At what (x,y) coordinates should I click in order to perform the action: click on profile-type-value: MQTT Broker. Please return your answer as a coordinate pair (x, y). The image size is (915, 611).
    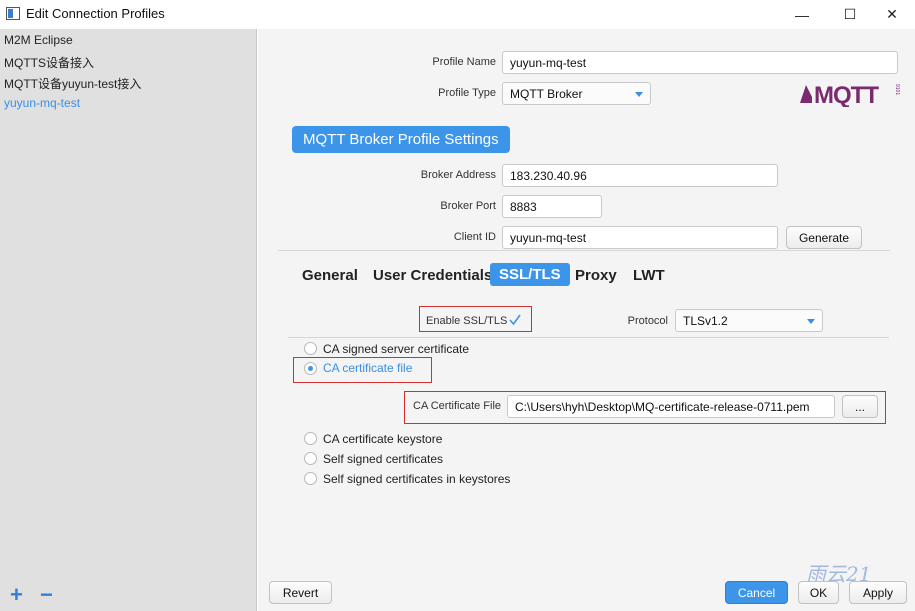
    Looking at the image, I should click on (546, 94).